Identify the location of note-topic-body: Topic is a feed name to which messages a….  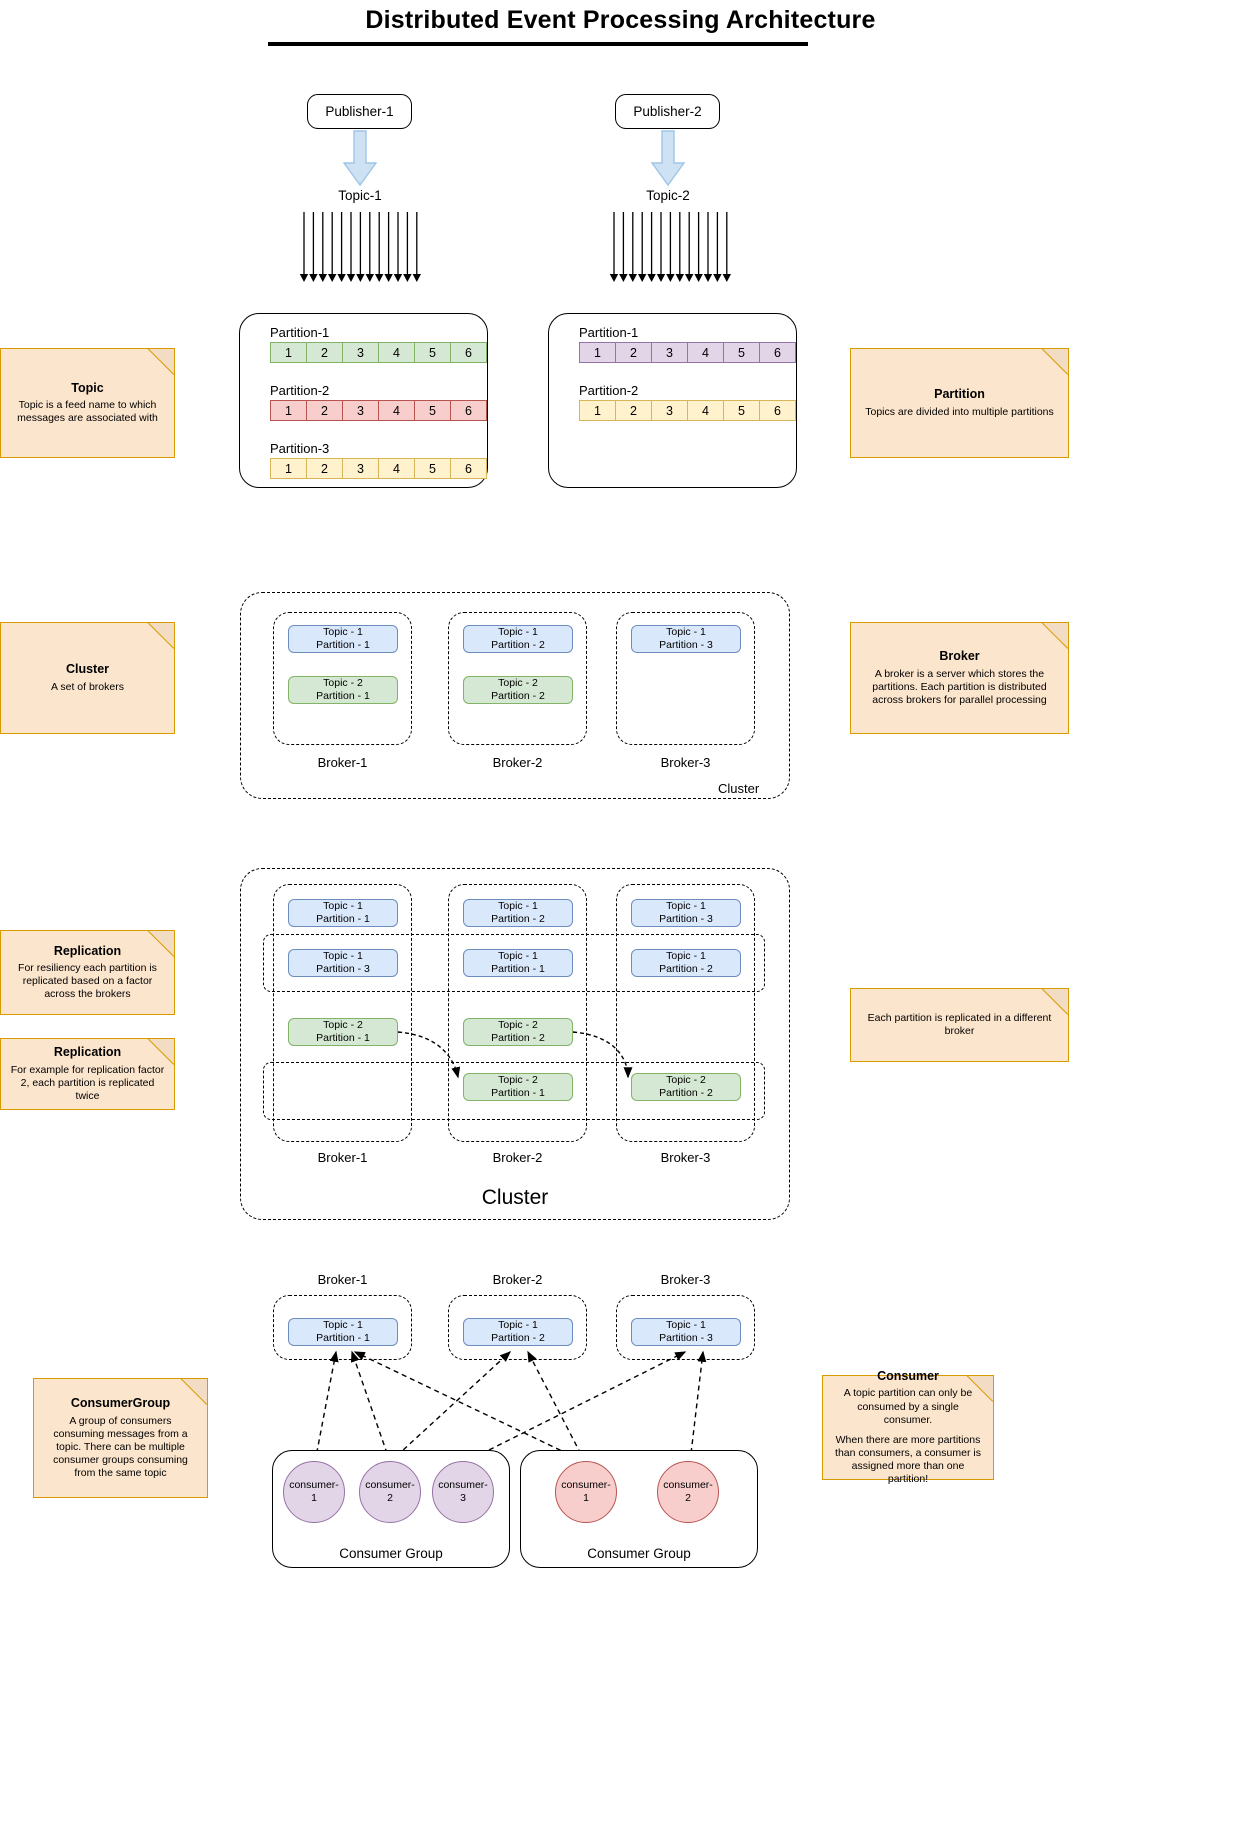
(87, 412).